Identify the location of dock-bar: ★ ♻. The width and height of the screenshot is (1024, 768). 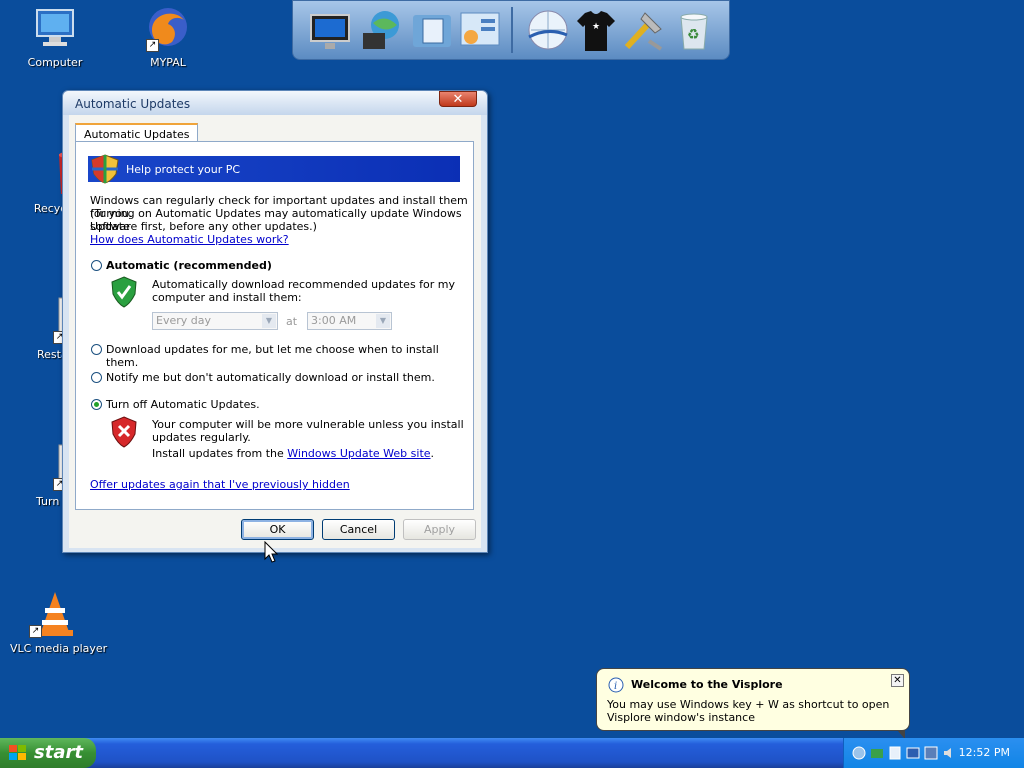
(511, 30).